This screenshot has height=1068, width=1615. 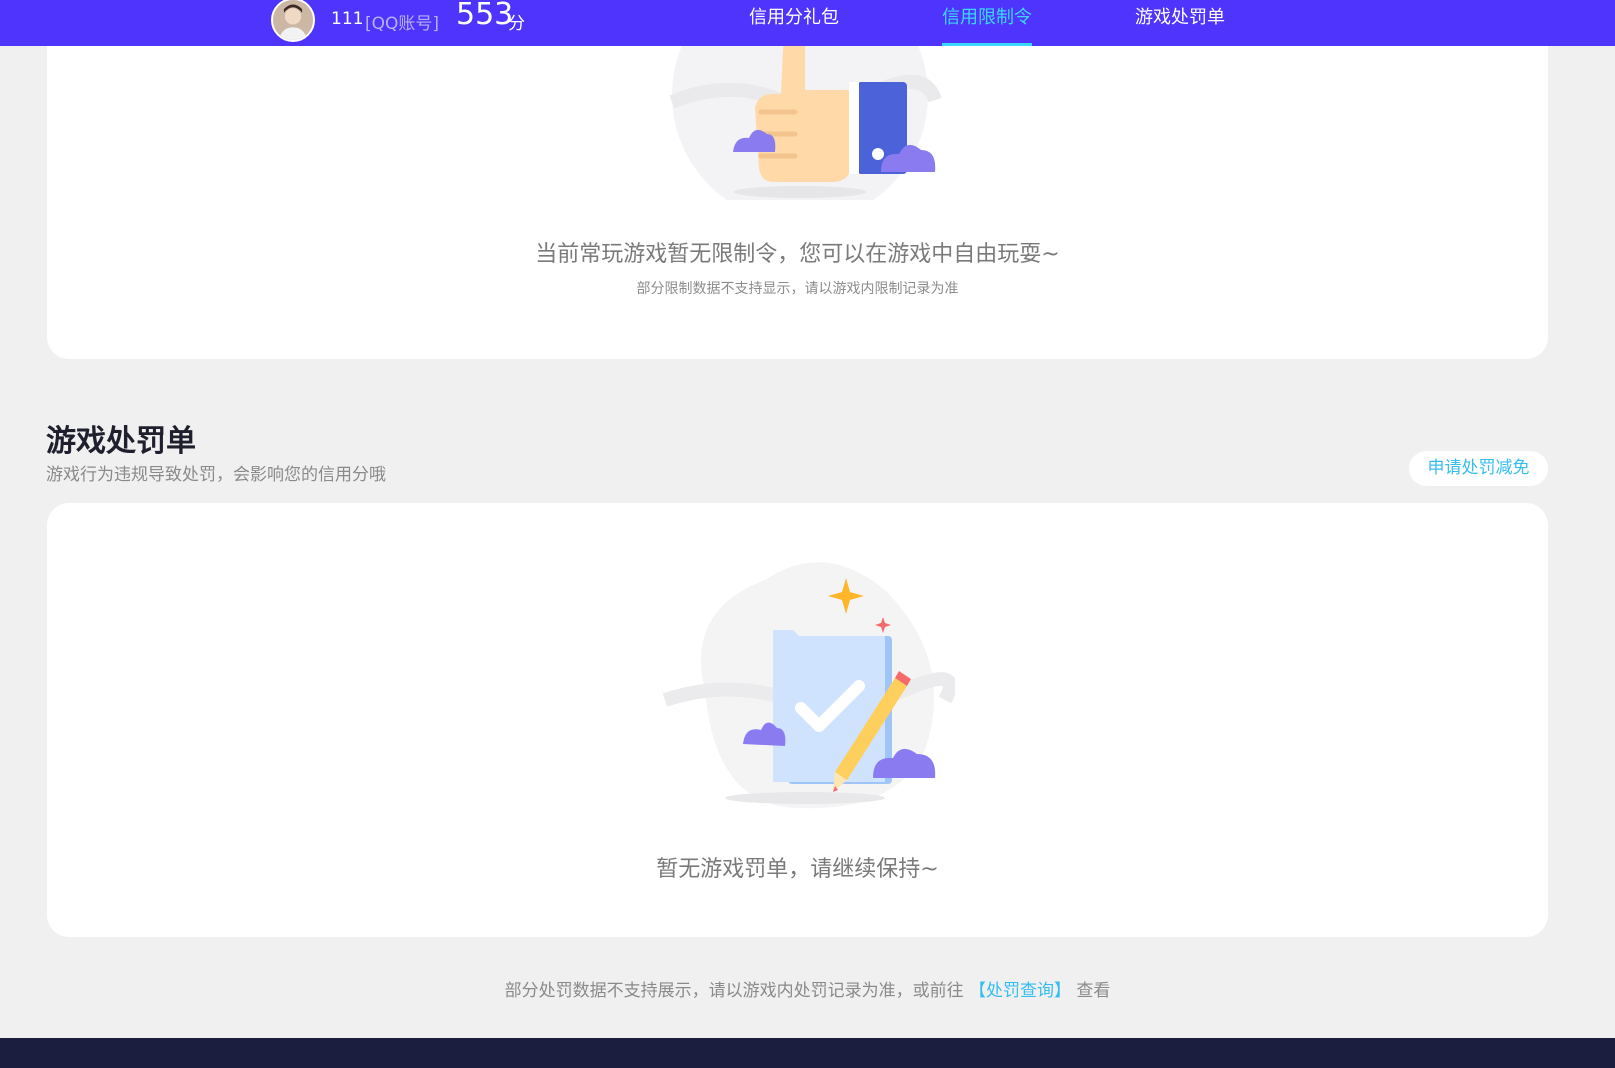 I want to click on tab-label: 信用限制令, so click(x=987, y=17).